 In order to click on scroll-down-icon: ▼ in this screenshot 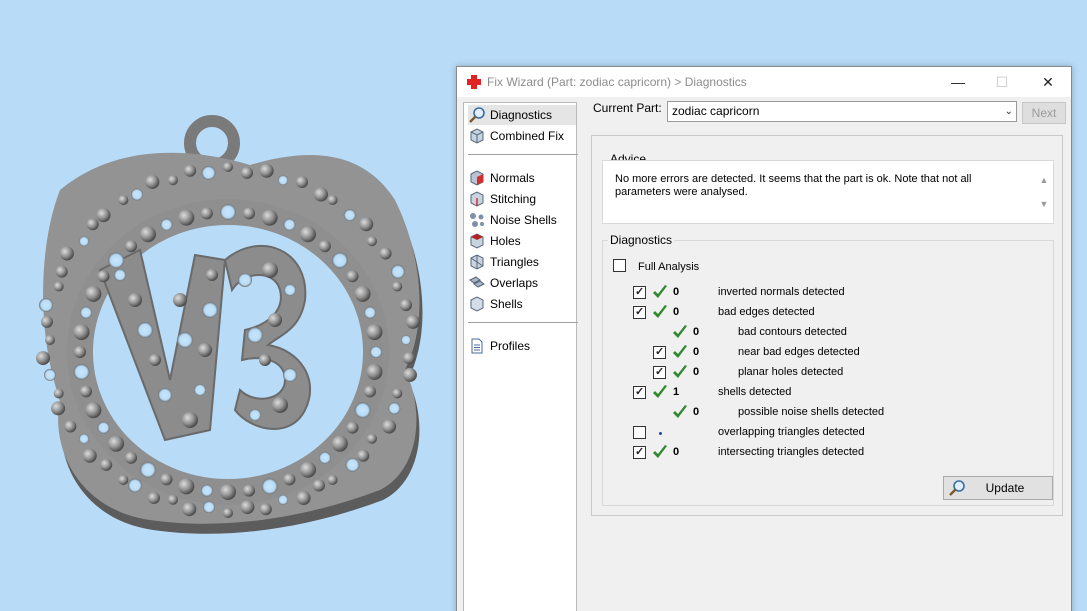, I will do `click(1044, 204)`.